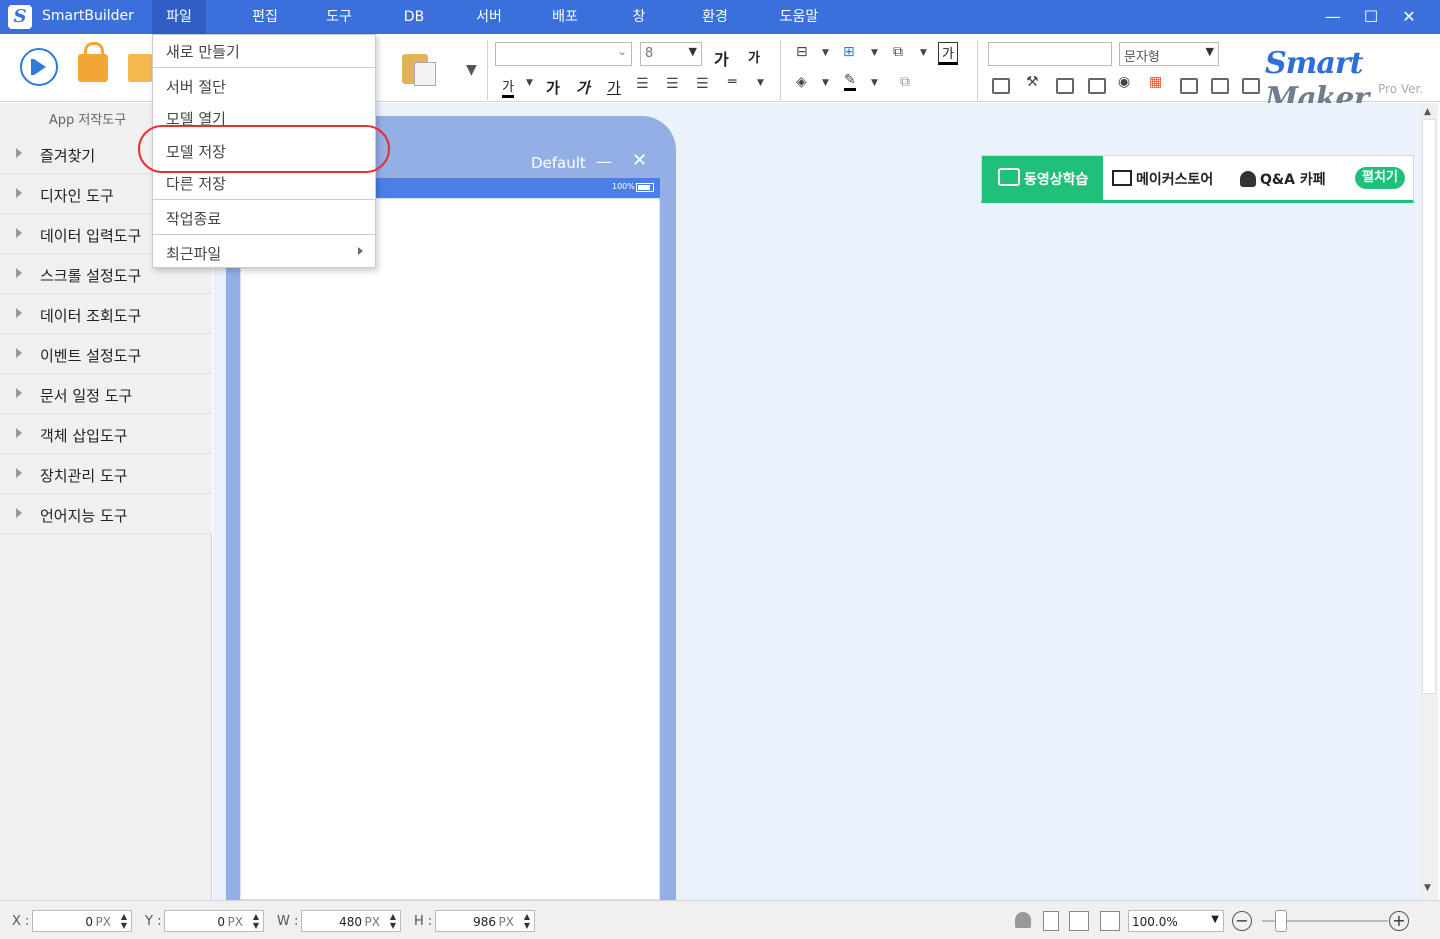 This screenshot has width=1440, height=939. What do you see at coordinates (1097, 86) in the screenshot?
I see `window-icon` at bounding box center [1097, 86].